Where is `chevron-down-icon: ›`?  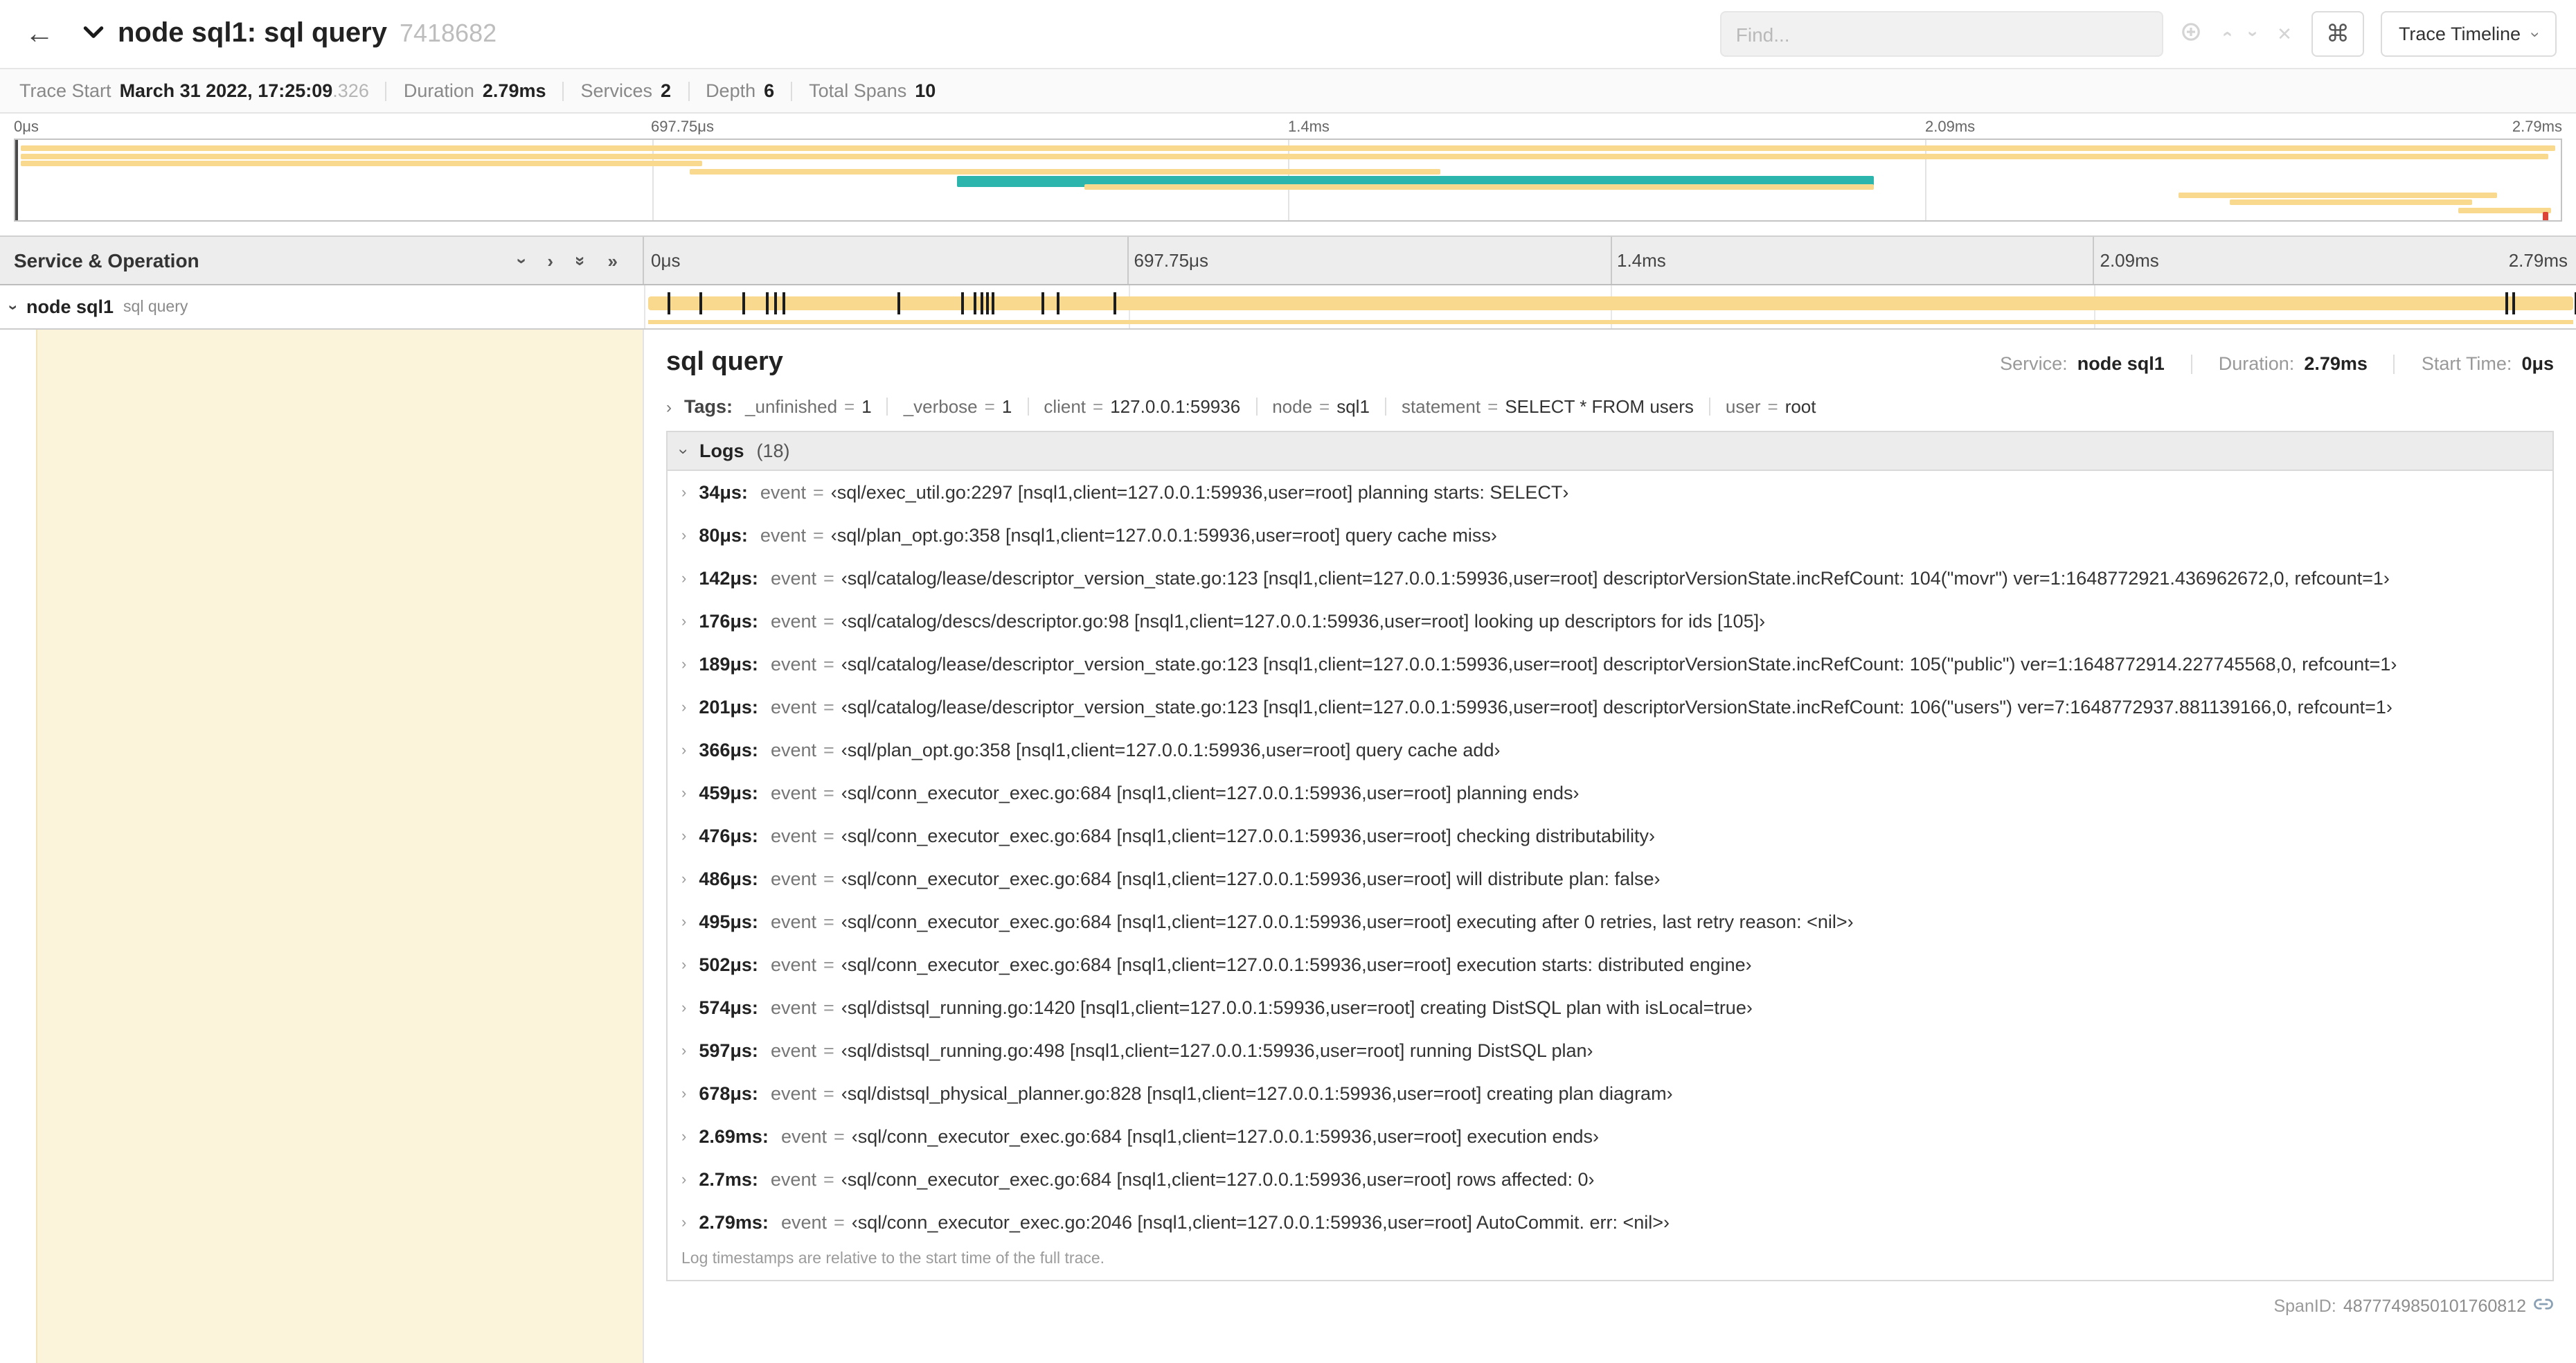 chevron-down-icon: › is located at coordinates (522, 261).